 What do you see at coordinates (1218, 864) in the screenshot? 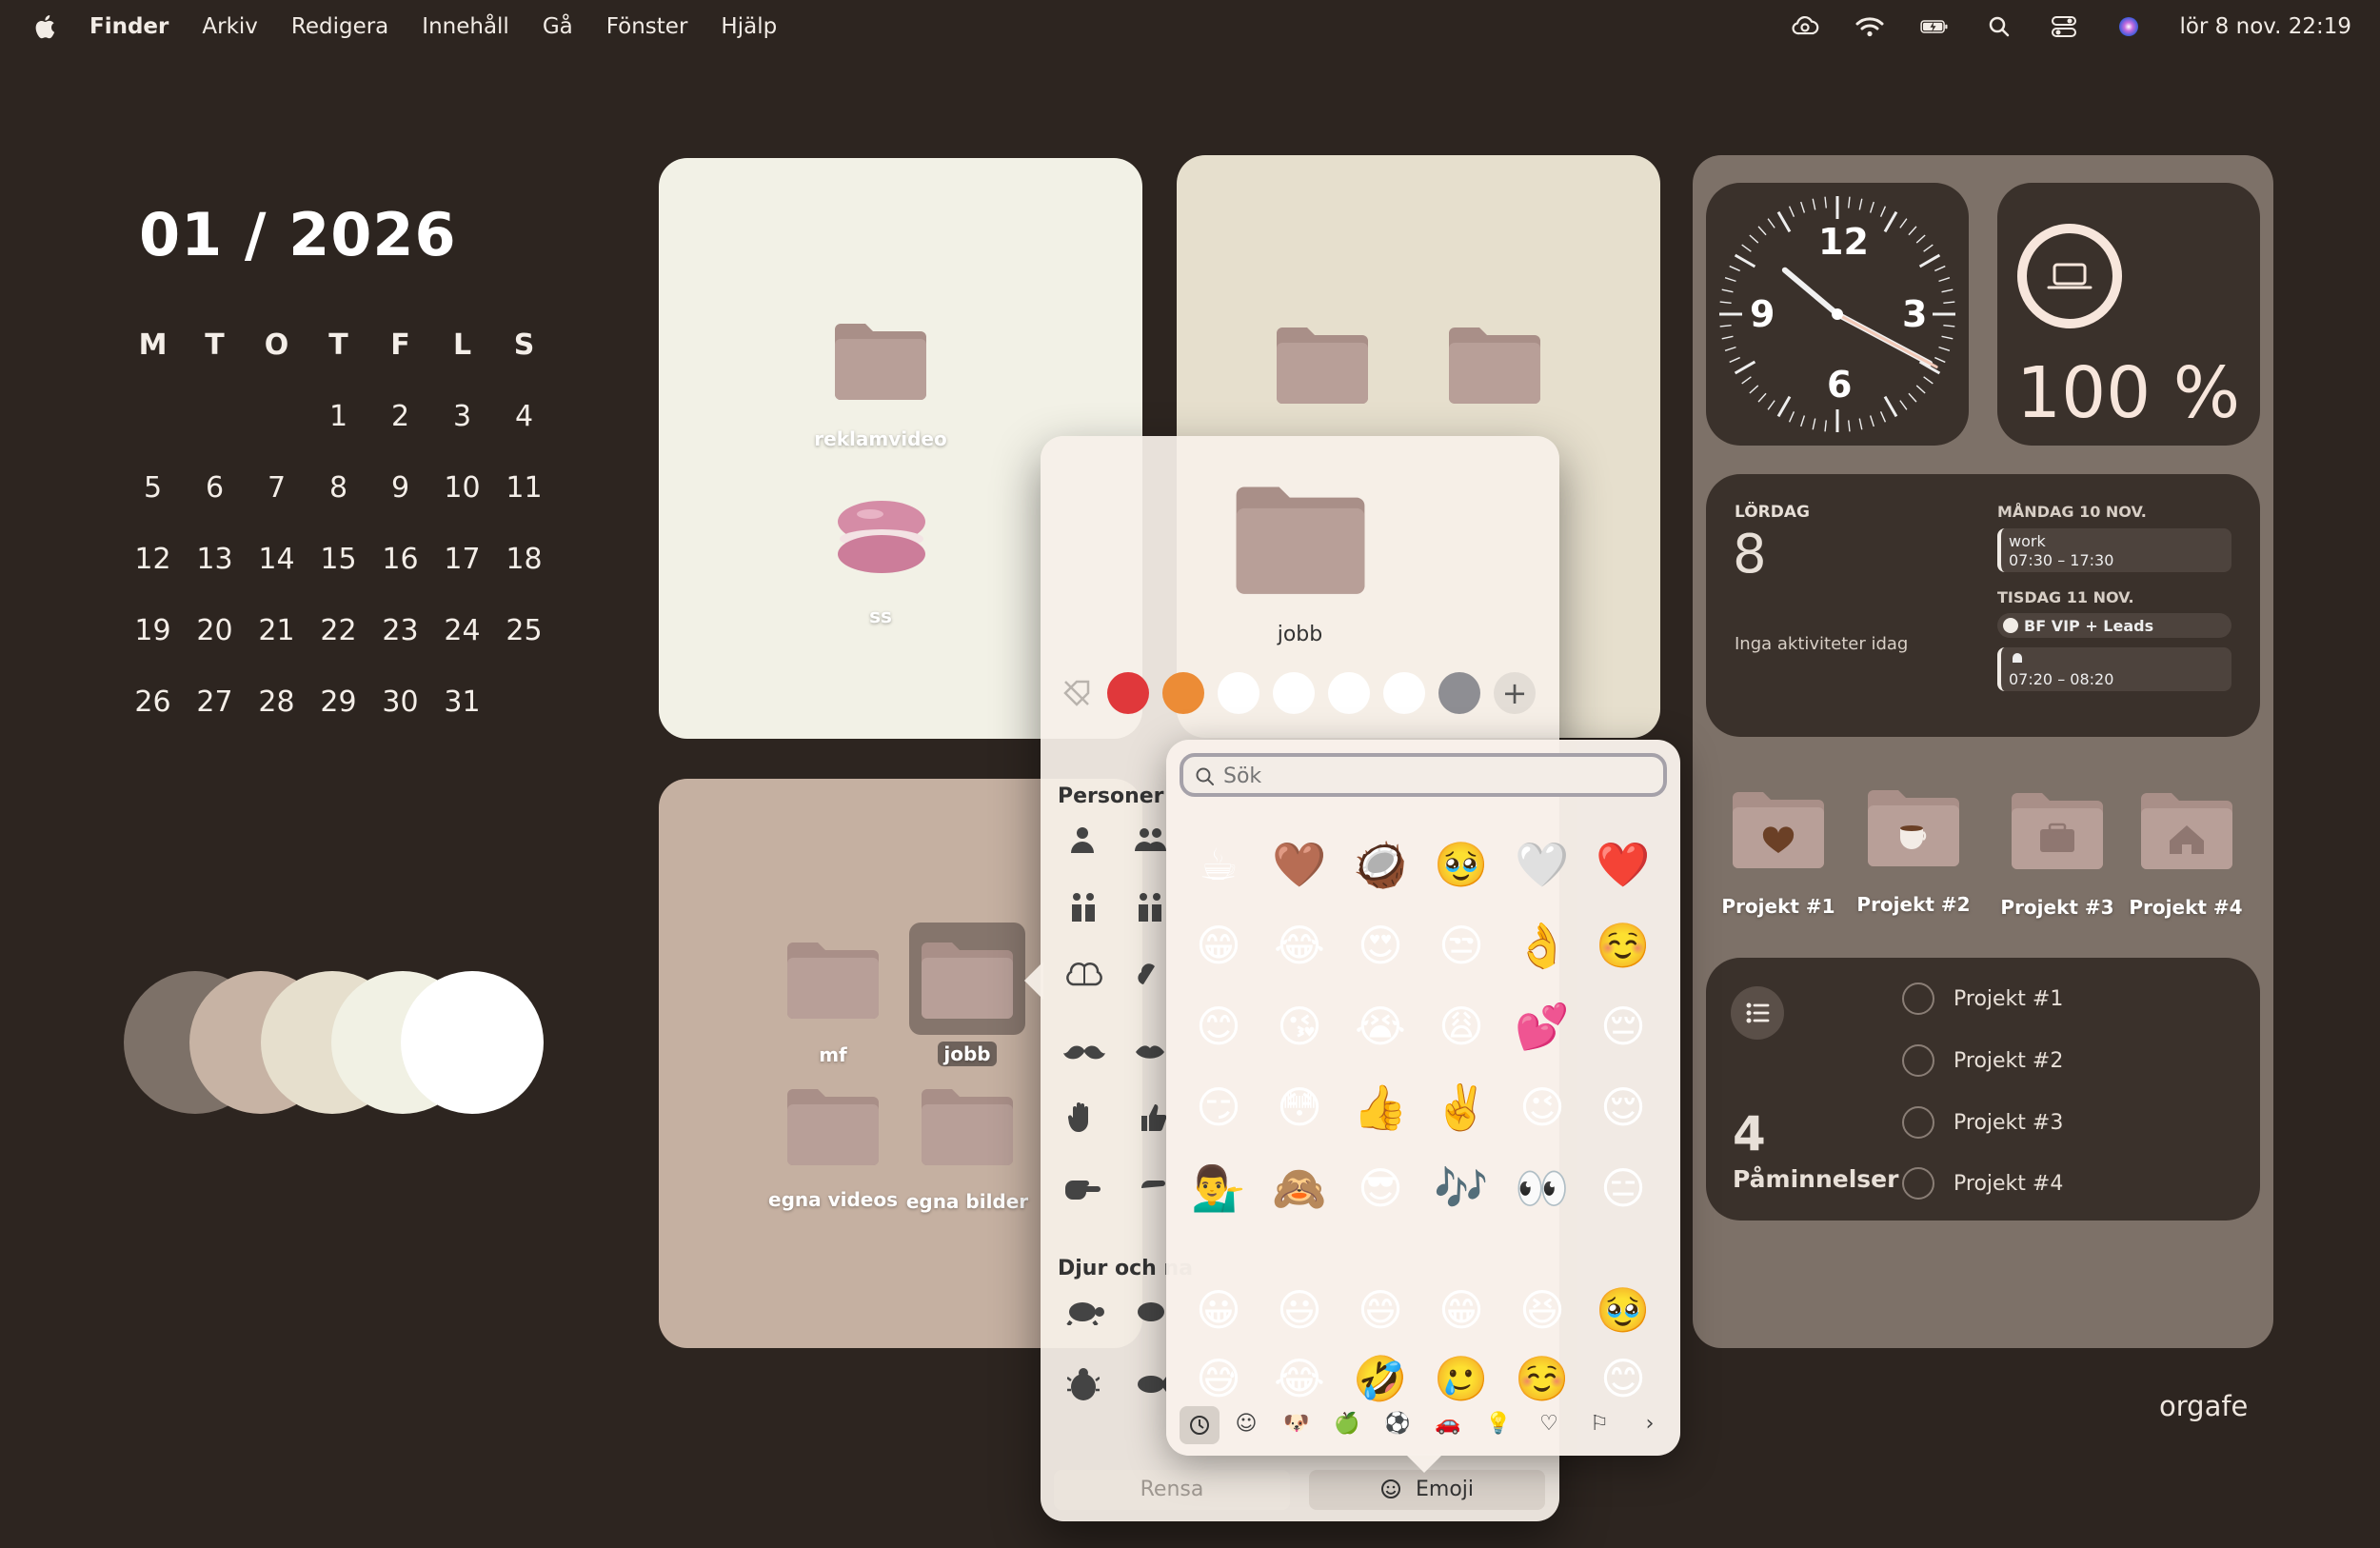
I see `emoji-cell: ☕` at bounding box center [1218, 864].